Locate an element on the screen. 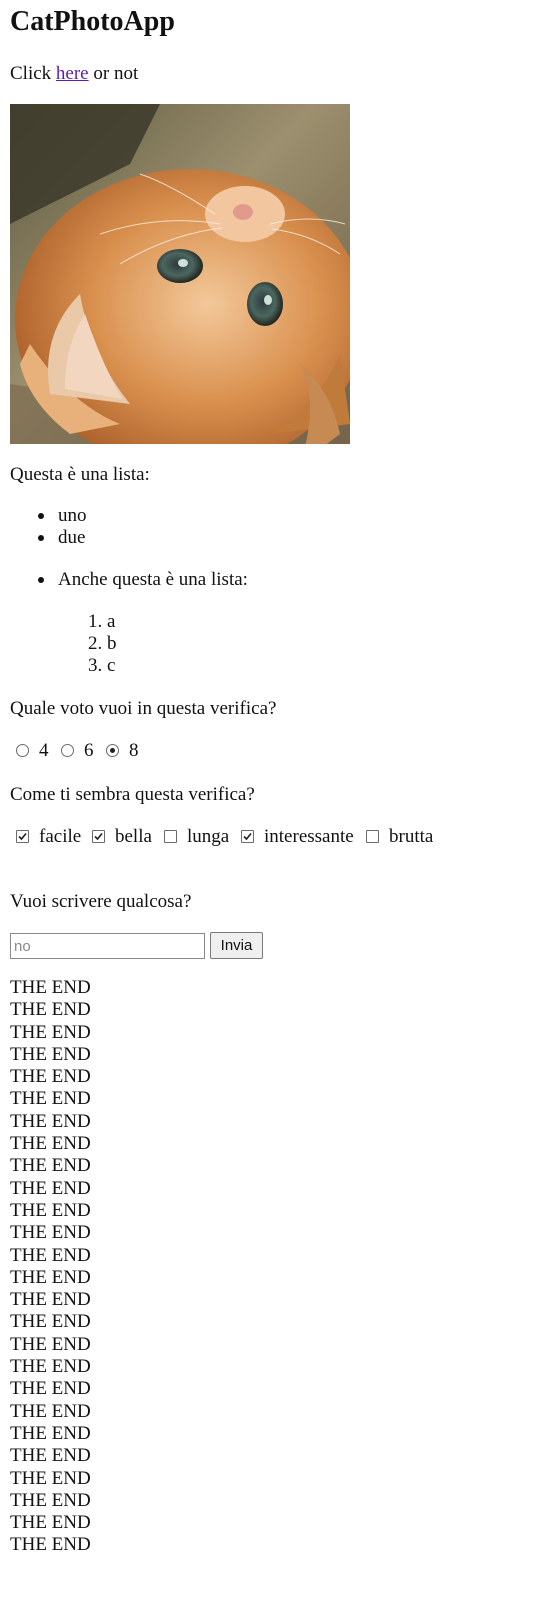 The width and height of the screenshot is (534, 1616). list-item-label: c is located at coordinates (111, 665).